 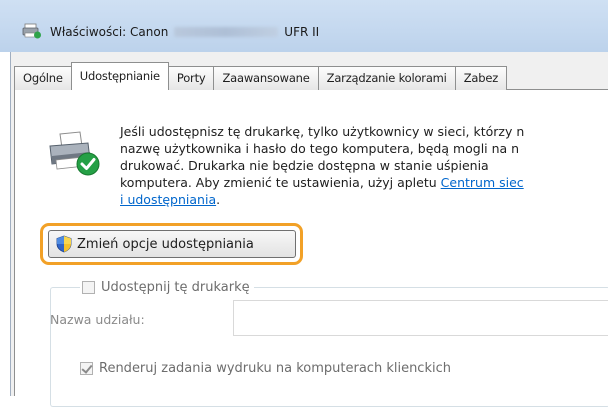 I want to click on change-sharing-options-button: Zmień opcje udostępniania, so click(x=172, y=244).